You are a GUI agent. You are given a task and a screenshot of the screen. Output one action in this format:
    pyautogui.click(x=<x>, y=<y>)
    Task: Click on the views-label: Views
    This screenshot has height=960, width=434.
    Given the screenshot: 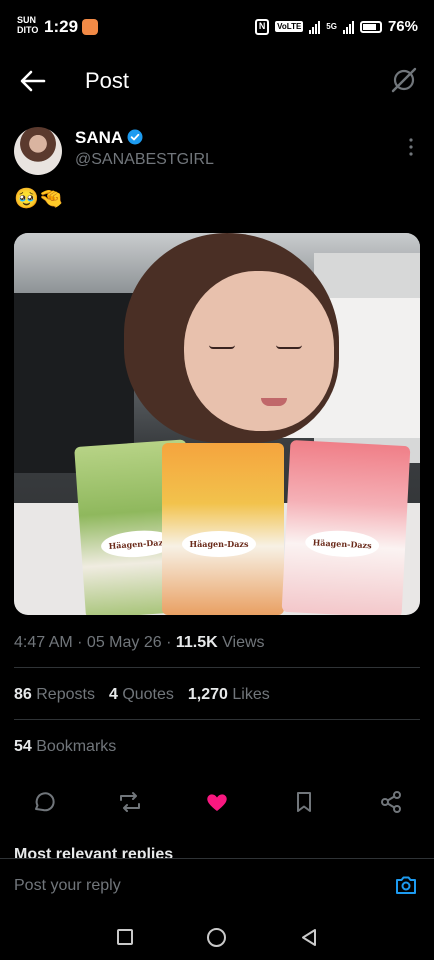 What is the action you would take?
    pyautogui.click(x=243, y=642)
    